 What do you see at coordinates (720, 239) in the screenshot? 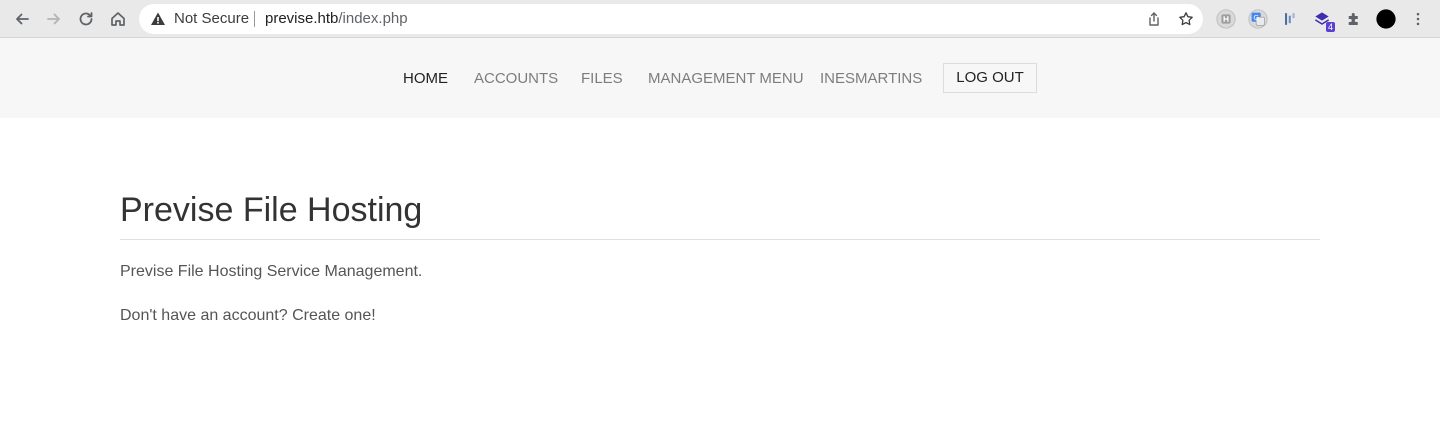
I see `title-divider` at bounding box center [720, 239].